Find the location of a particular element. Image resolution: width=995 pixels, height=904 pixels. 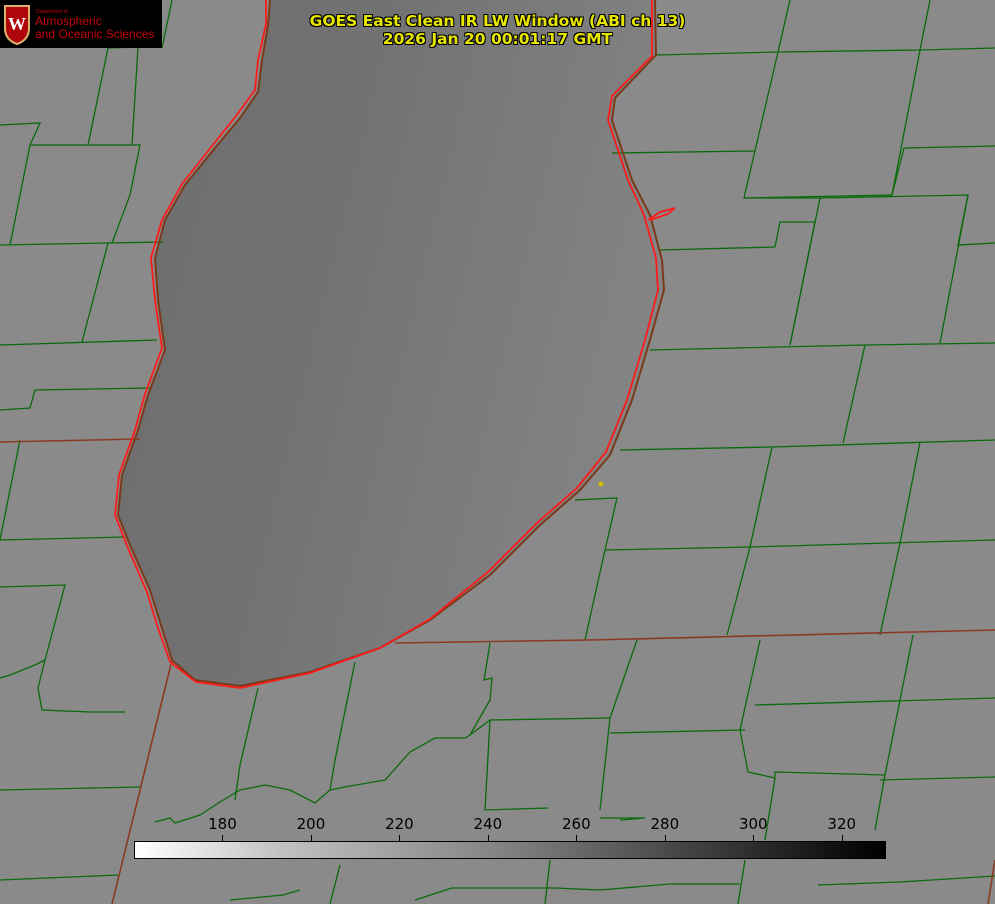

image-timestamp: 2026 Jan 20 00:01:17 GMT is located at coordinates (497, 39).